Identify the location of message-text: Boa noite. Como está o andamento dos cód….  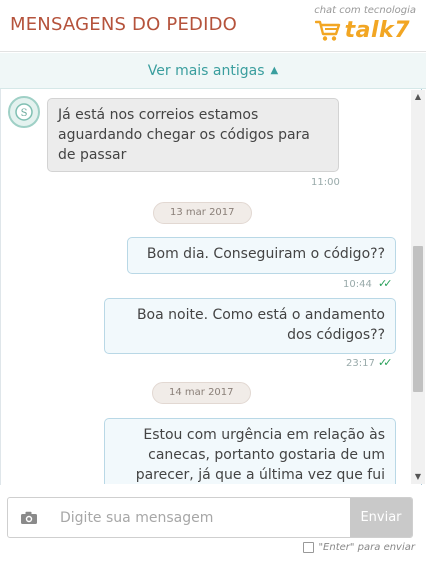
(260, 325).